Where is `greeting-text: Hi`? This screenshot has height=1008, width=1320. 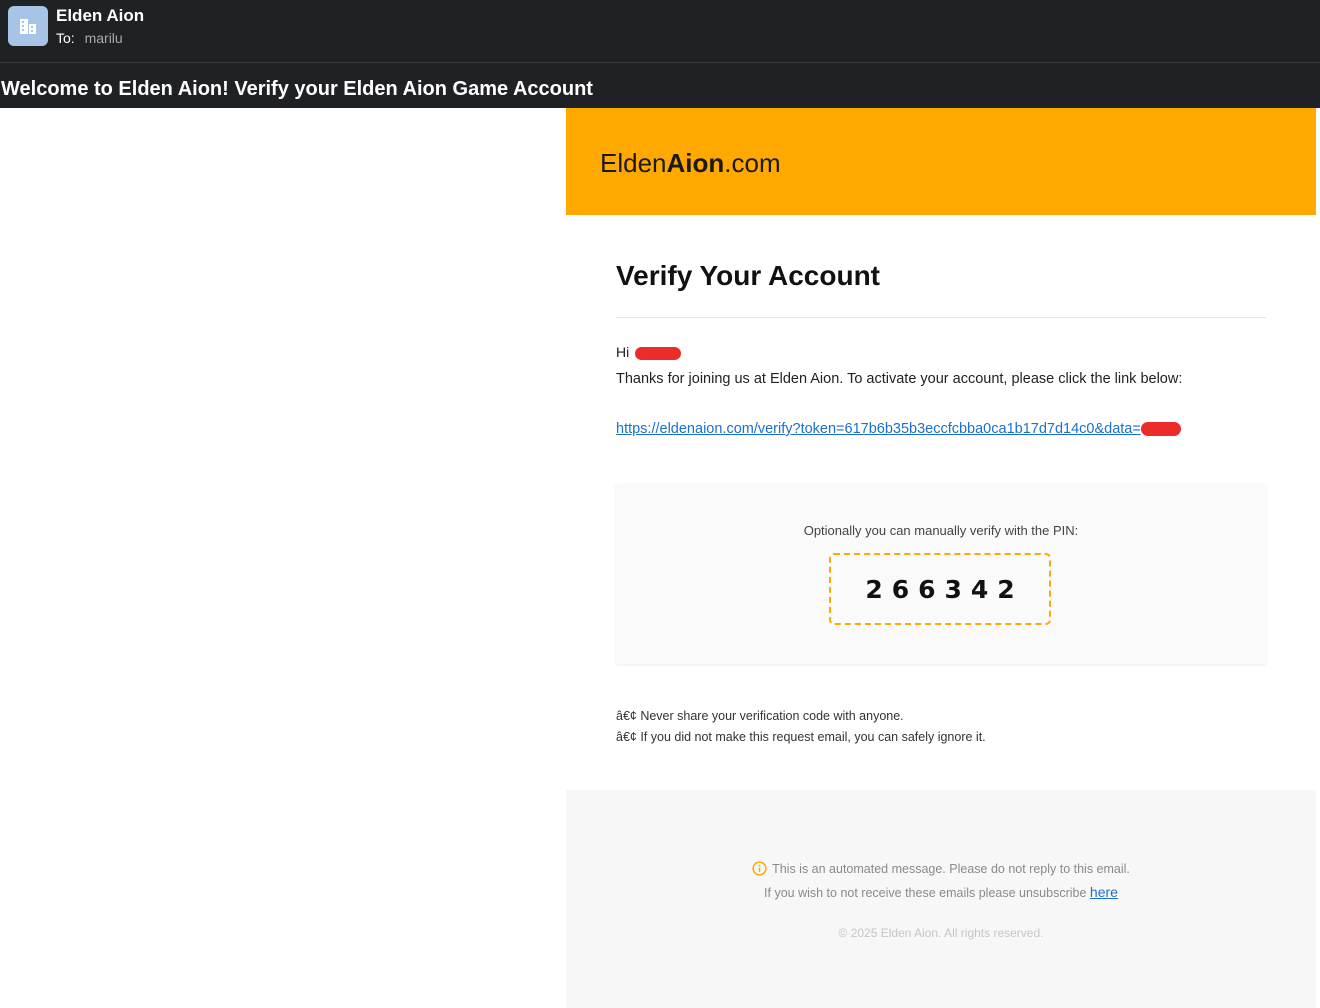
greeting-text: Hi is located at coordinates (623, 352).